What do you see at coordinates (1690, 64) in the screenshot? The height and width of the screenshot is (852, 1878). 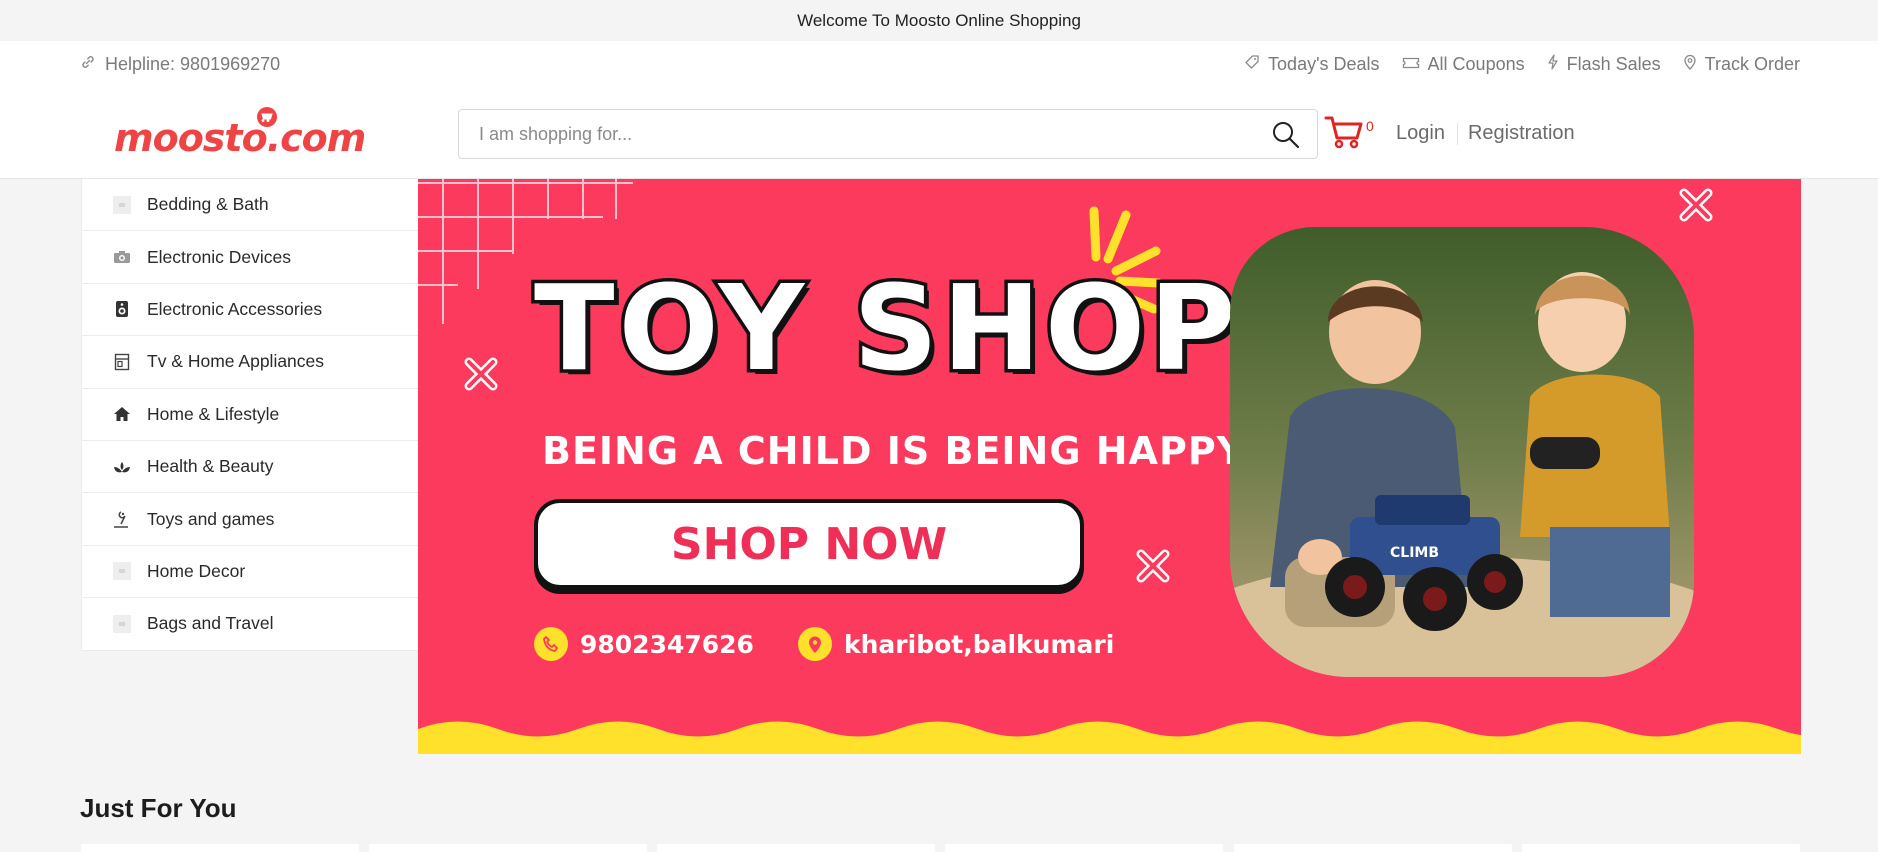 I see `location-icon` at bounding box center [1690, 64].